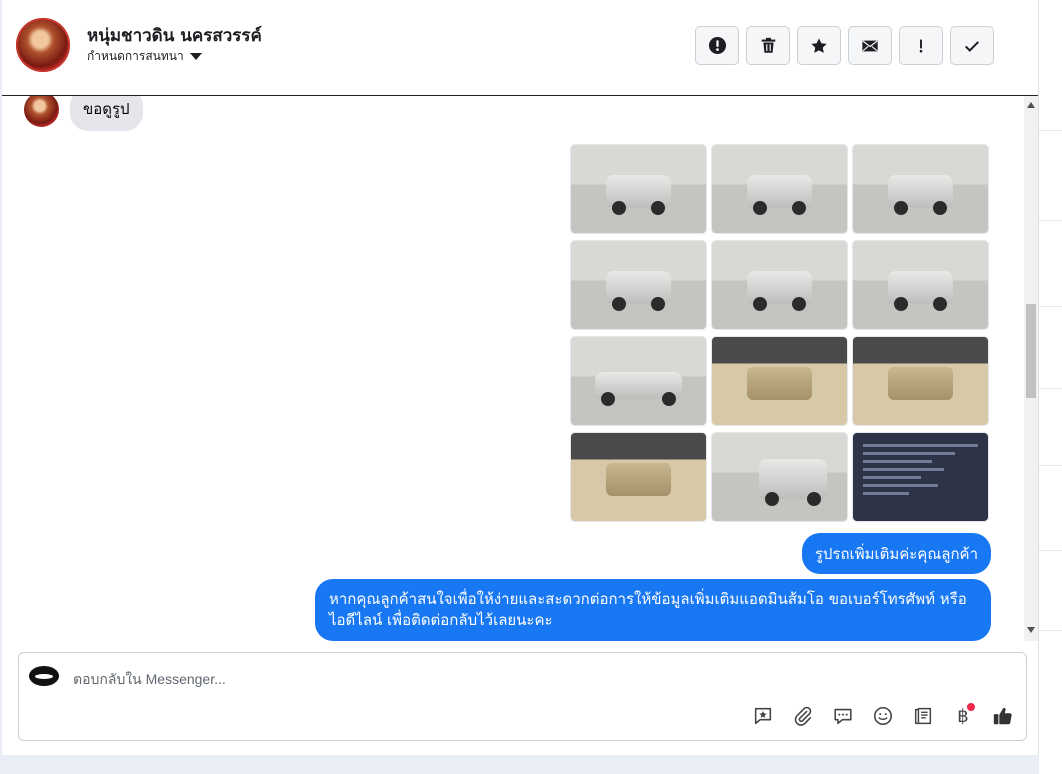 This screenshot has height=774, width=1062. What do you see at coordinates (923, 716) in the screenshot?
I see `notes-icon` at bounding box center [923, 716].